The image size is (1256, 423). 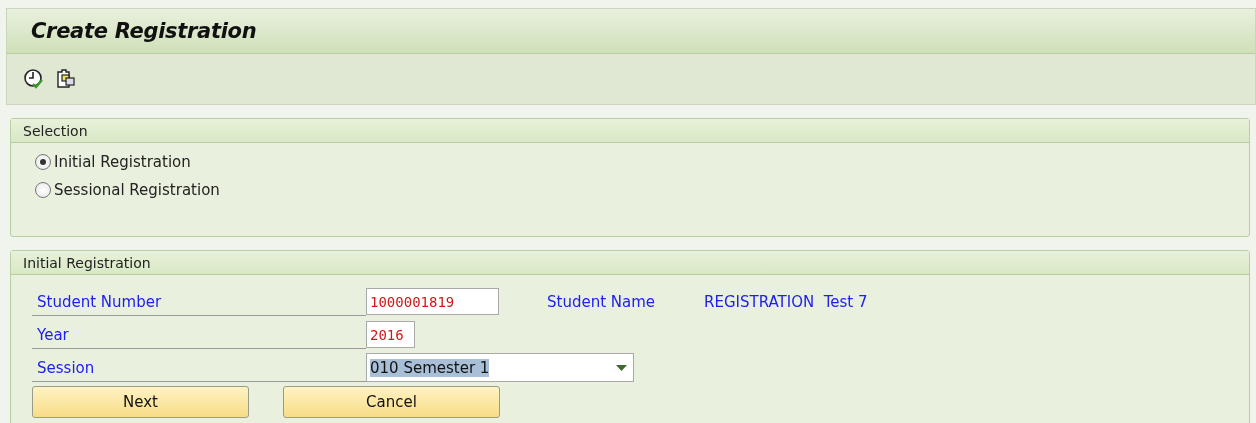 I want to click on field-label: Student Number, so click(x=199, y=301).